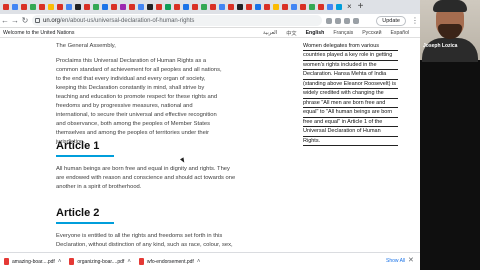 The width and height of the screenshot is (480, 270). Describe the element at coordinates (291, 33) in the screenshot. I see `language-link: 中文` at that location.